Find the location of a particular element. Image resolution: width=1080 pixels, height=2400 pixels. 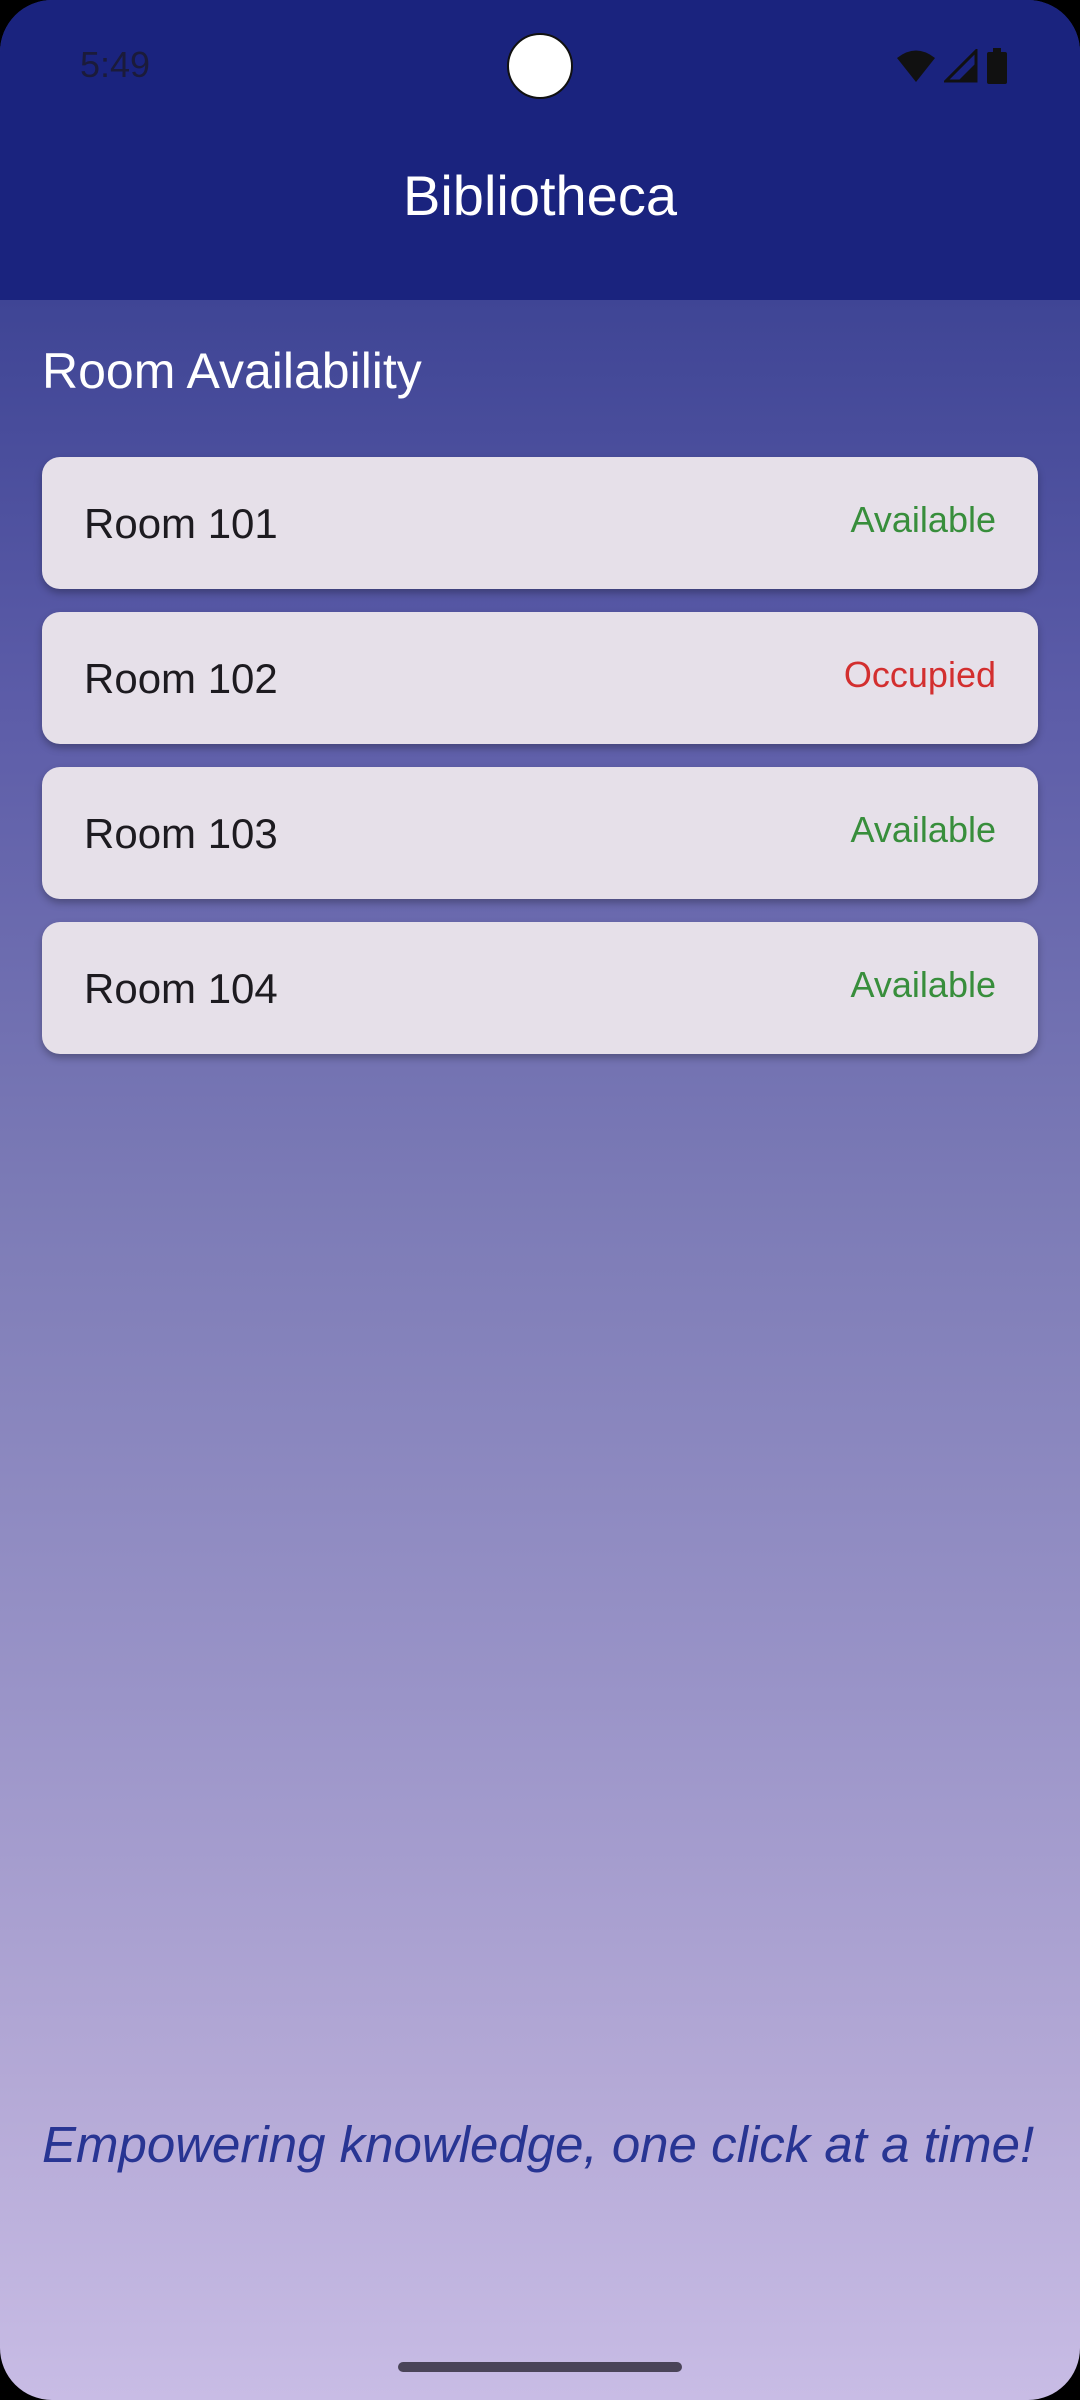

room-name: Room 101 is located at coordinates (181, 523).